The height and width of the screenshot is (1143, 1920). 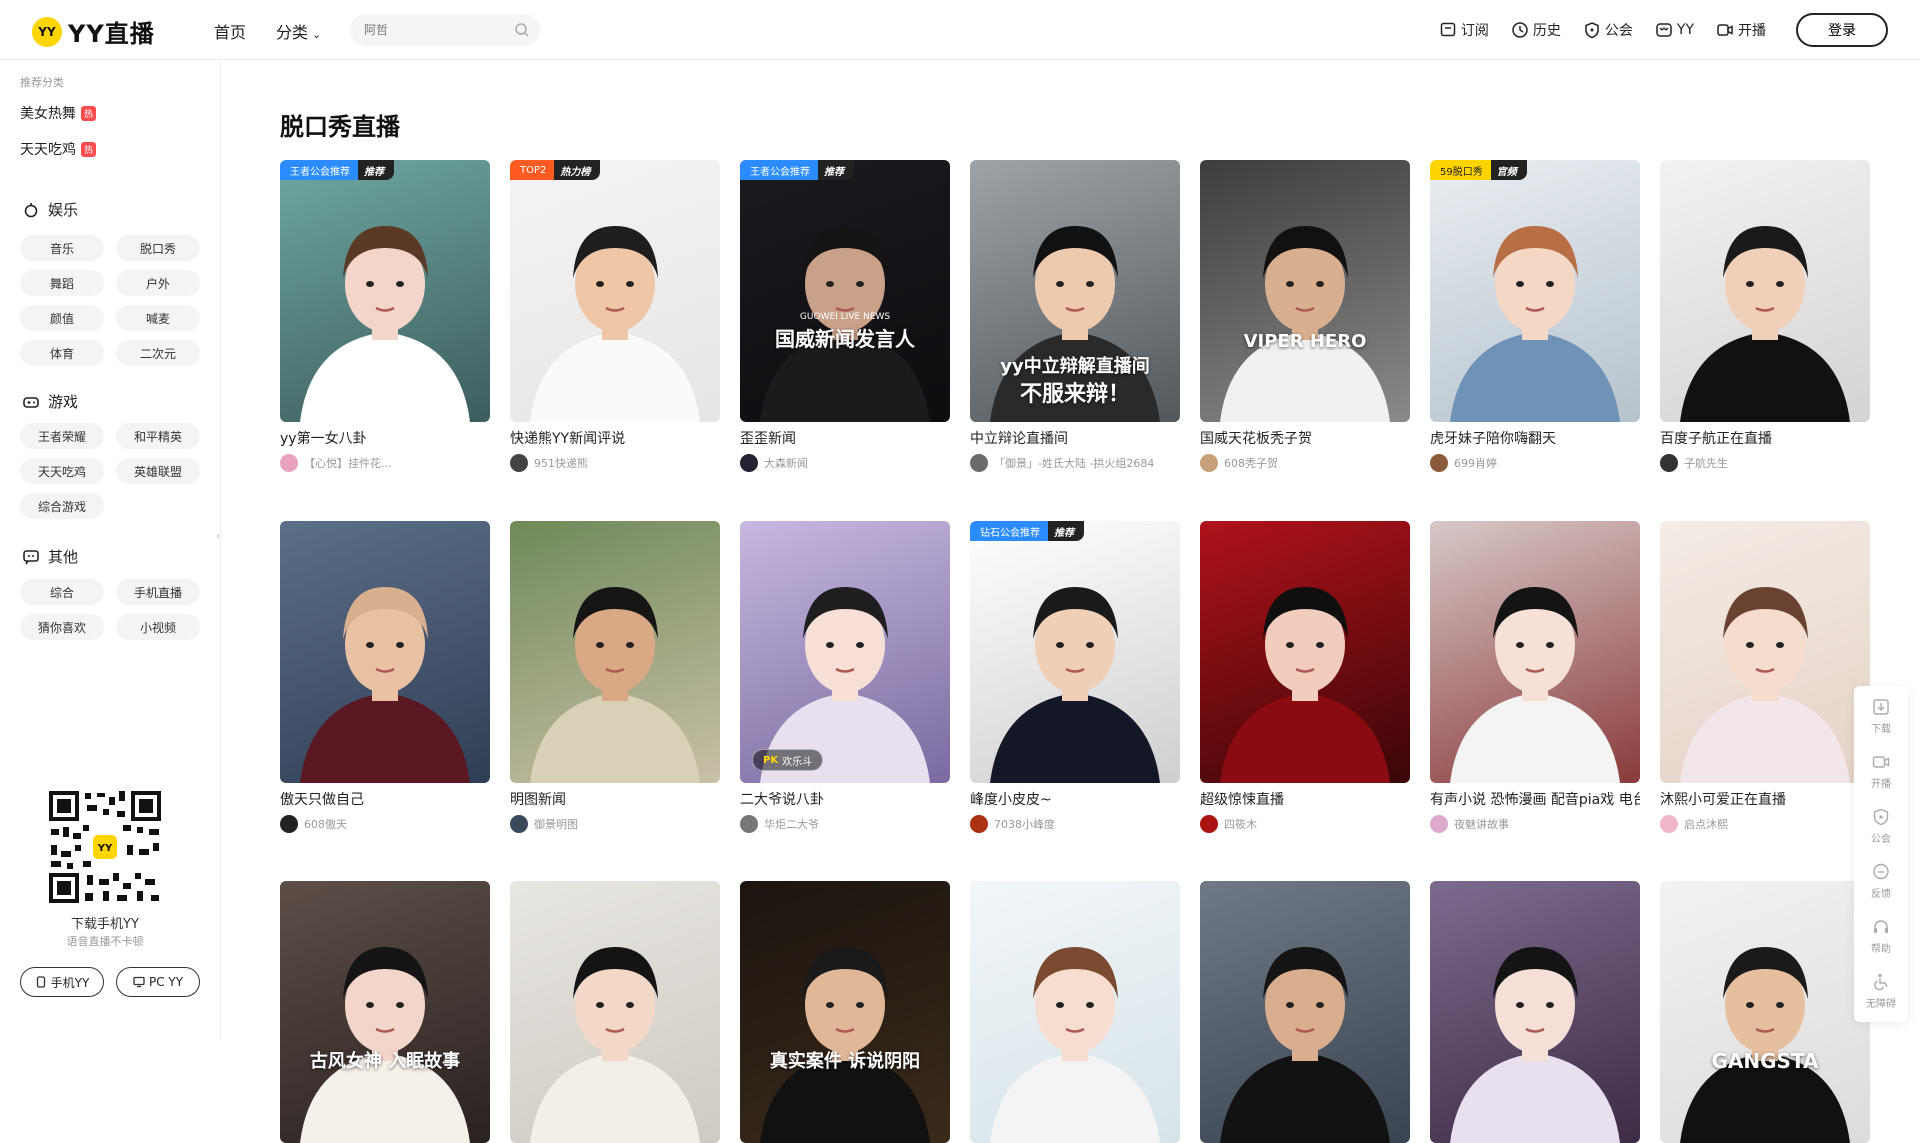 I want to click on stream-card: 真实案件 诉说阴阳, so click(x=845, y=1012).